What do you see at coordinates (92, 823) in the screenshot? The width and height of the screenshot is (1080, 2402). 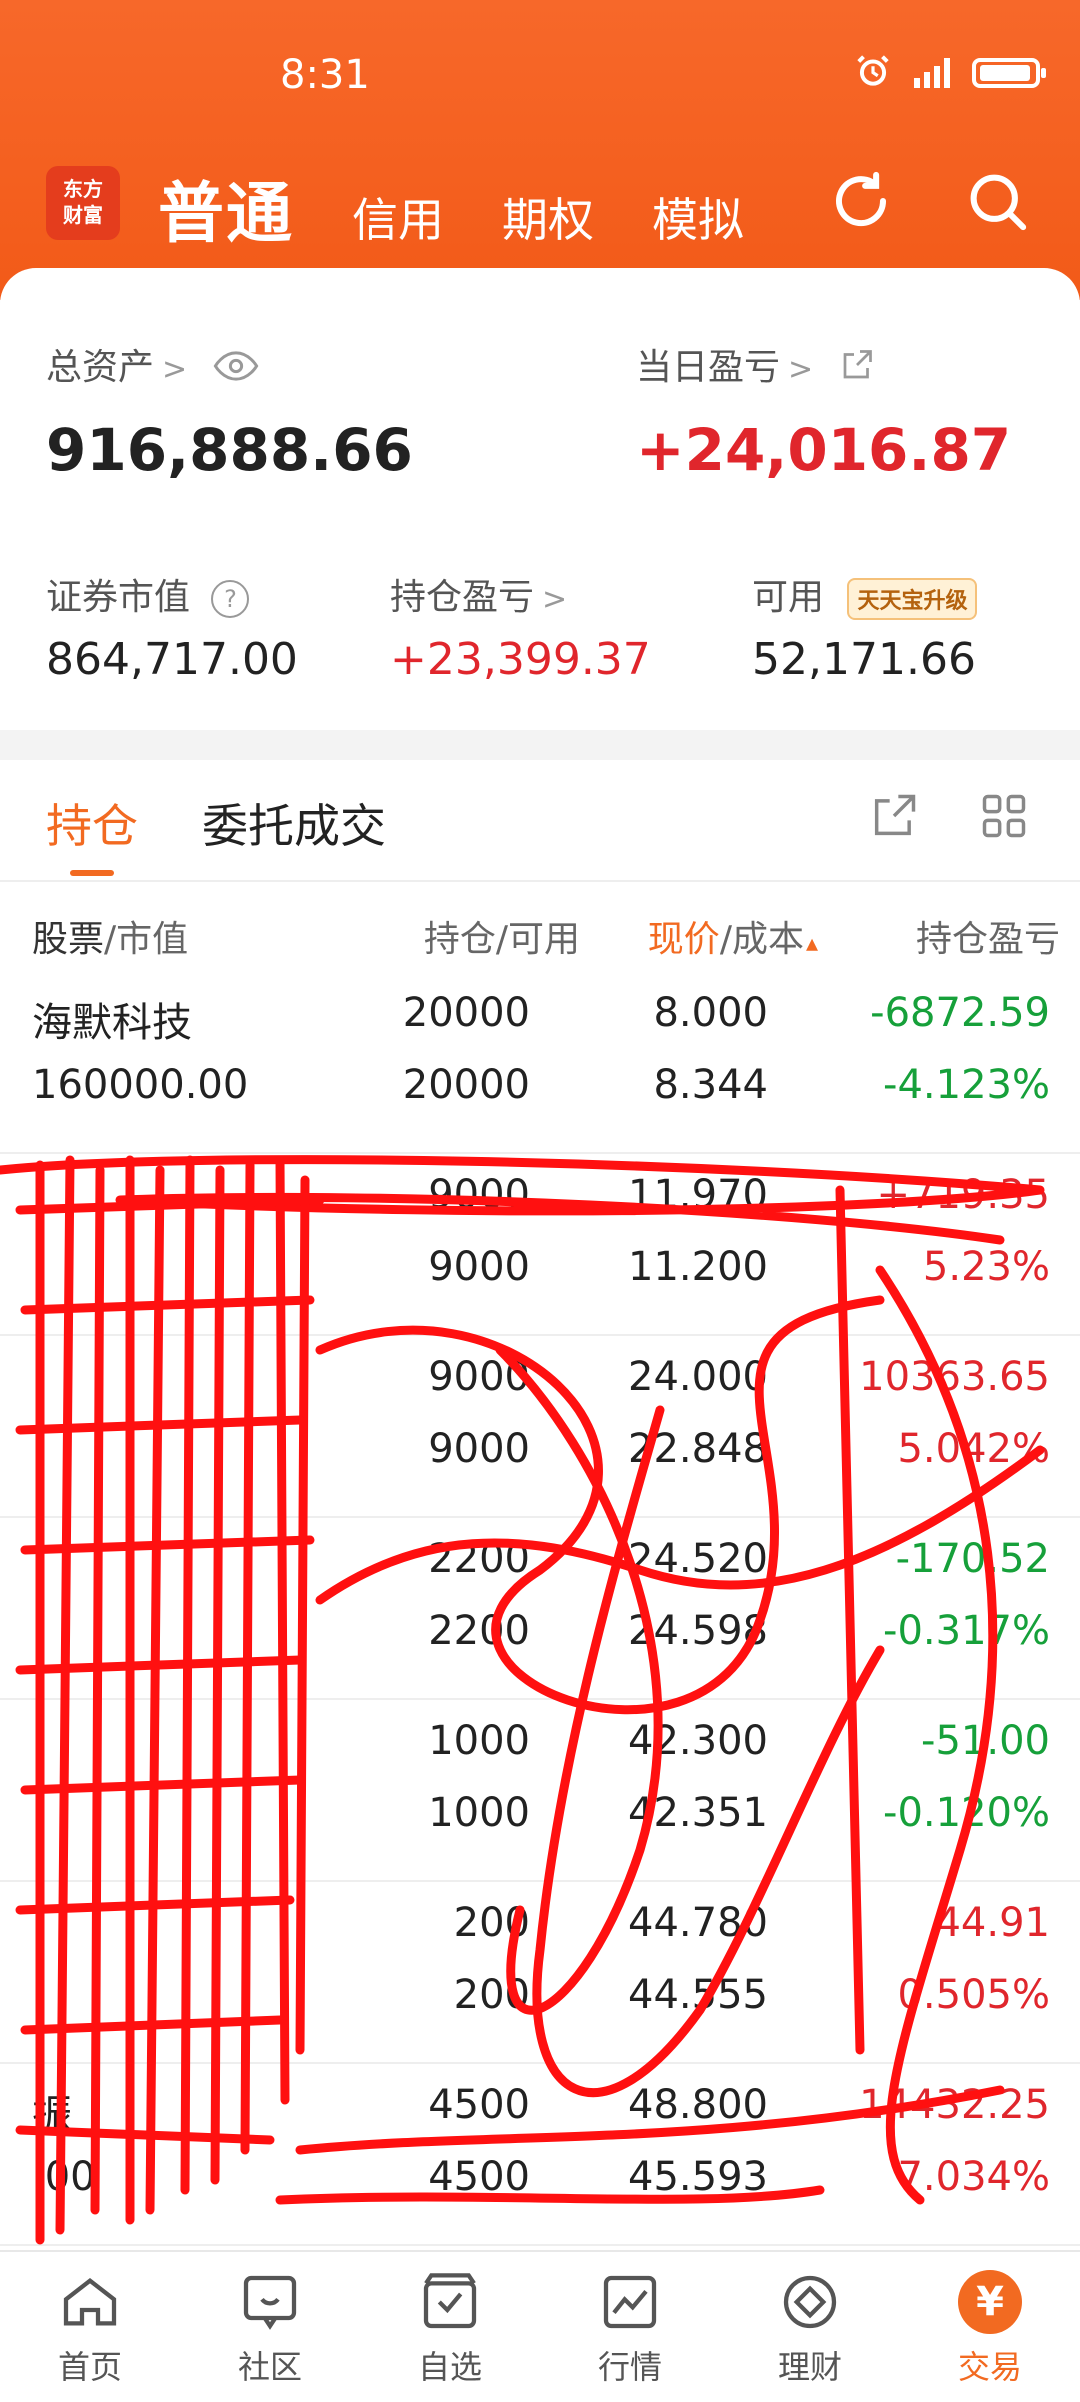 I see `tab-holdings: 持仓` at bounding box center [92, 823].